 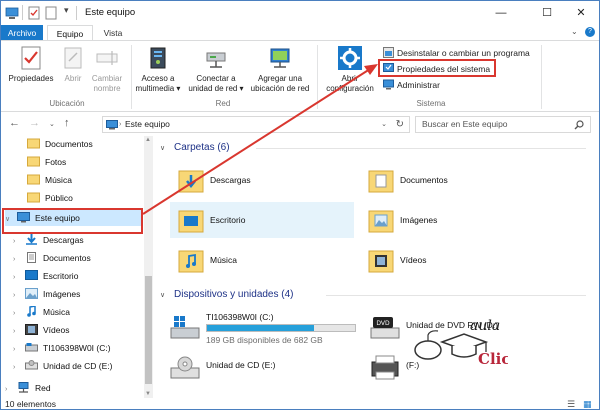 I want to click on minimize-button: —, so click(x=501, y=13).